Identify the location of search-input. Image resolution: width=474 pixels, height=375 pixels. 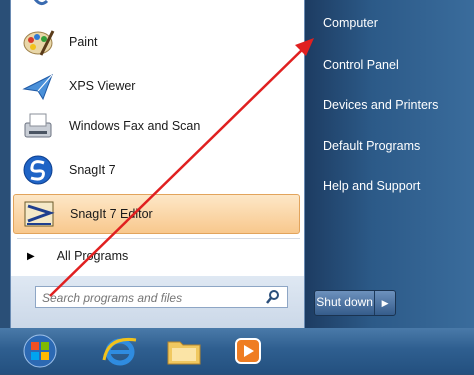
(151, 298).